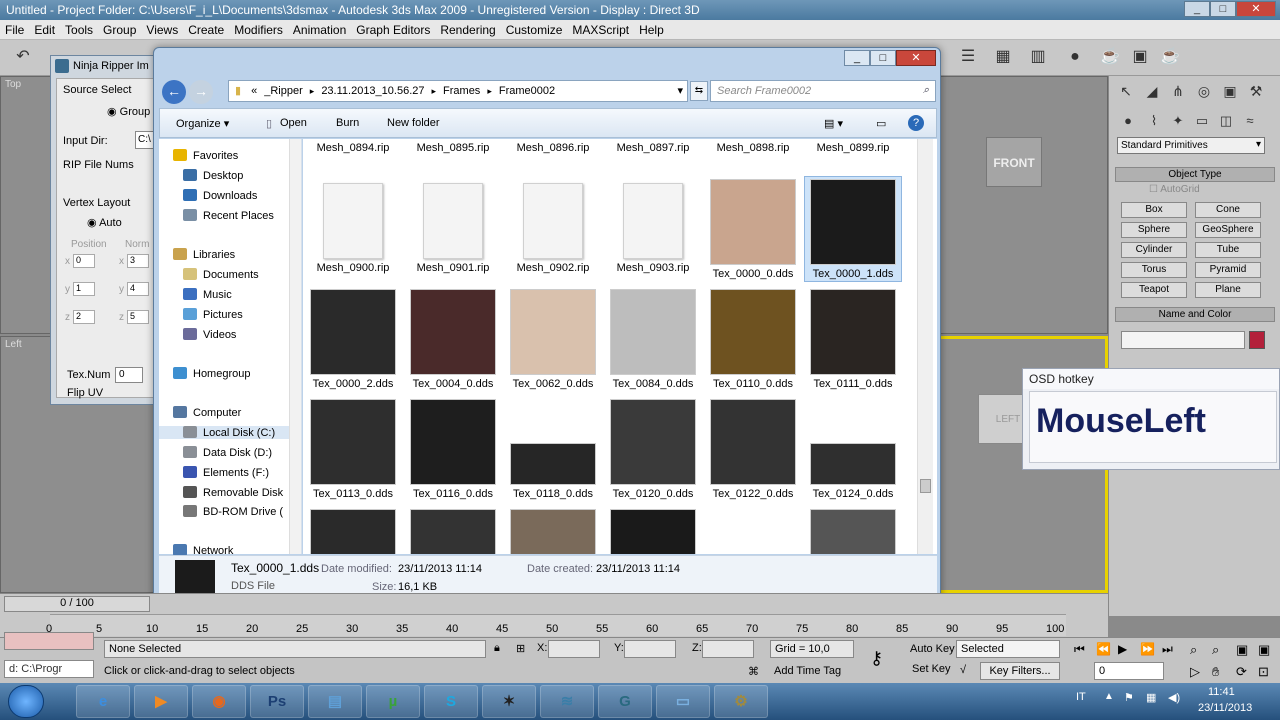  What do you see at coordinates (553, 339) in the screenshot?
I see `file-item: Tex_0062_0.dds` at bounding box center [553, 339].